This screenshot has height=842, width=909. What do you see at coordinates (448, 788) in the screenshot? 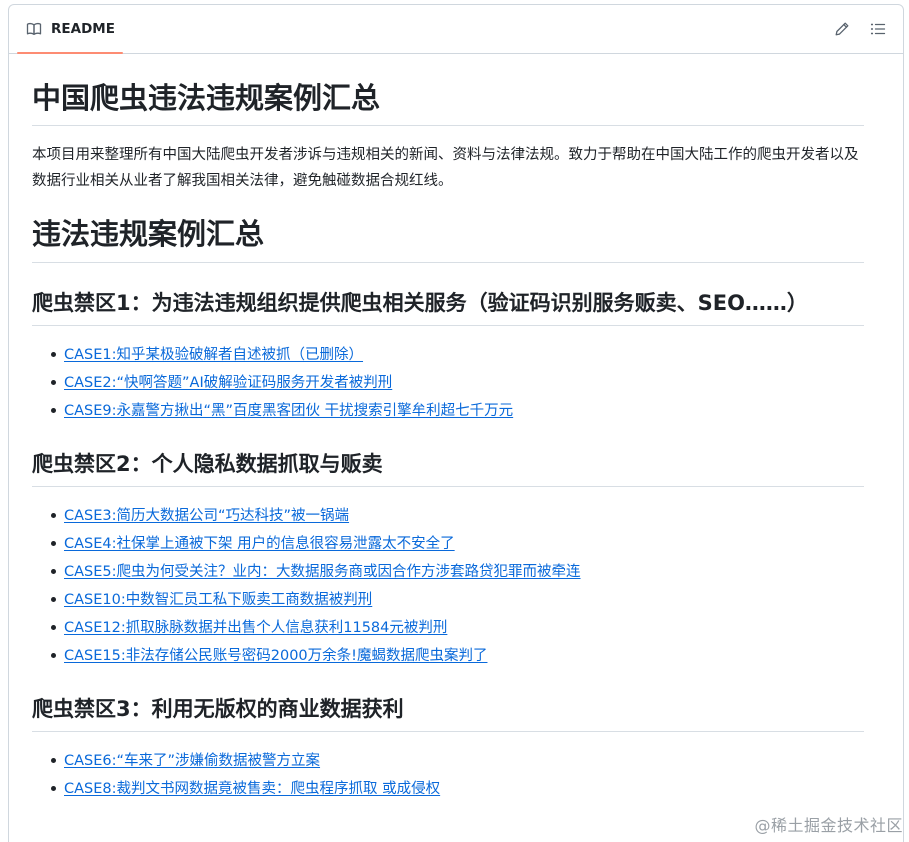
I see `list-item: CASE8:裁判文书网数据竟被售卖：爬虫程序抓取 或成侵权` at bounding box center [448, 788].